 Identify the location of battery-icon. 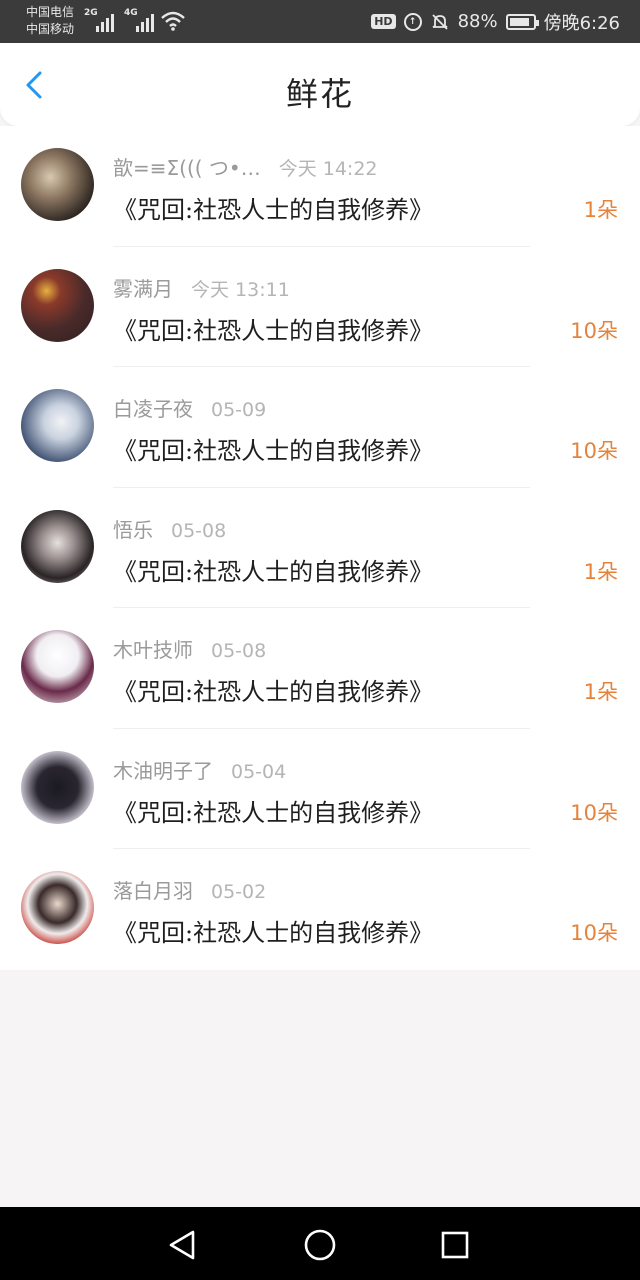
(522, 21).